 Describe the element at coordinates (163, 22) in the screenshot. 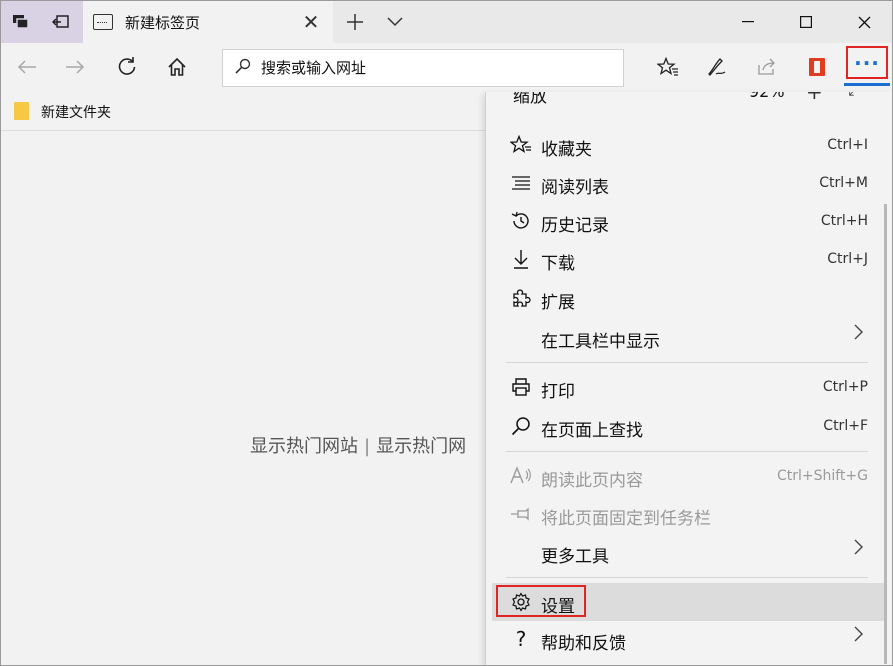

I see `tab-title: 新建标签页` at that location.